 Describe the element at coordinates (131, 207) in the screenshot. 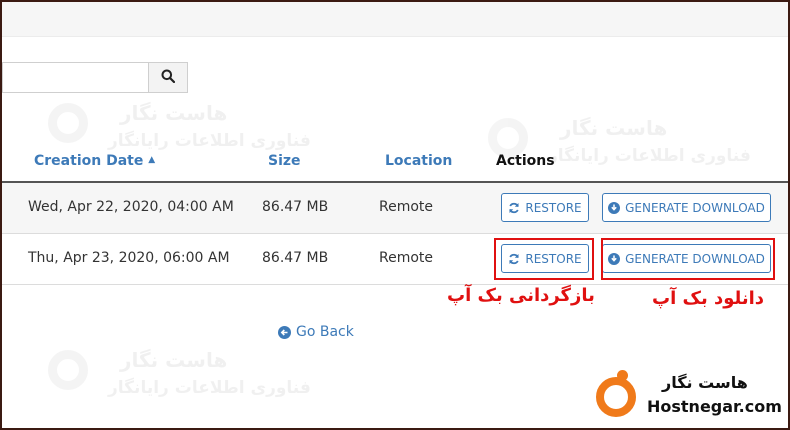

I see `cell-date: Wed, Apr 22, 2020, 04:00 AM` at that location.